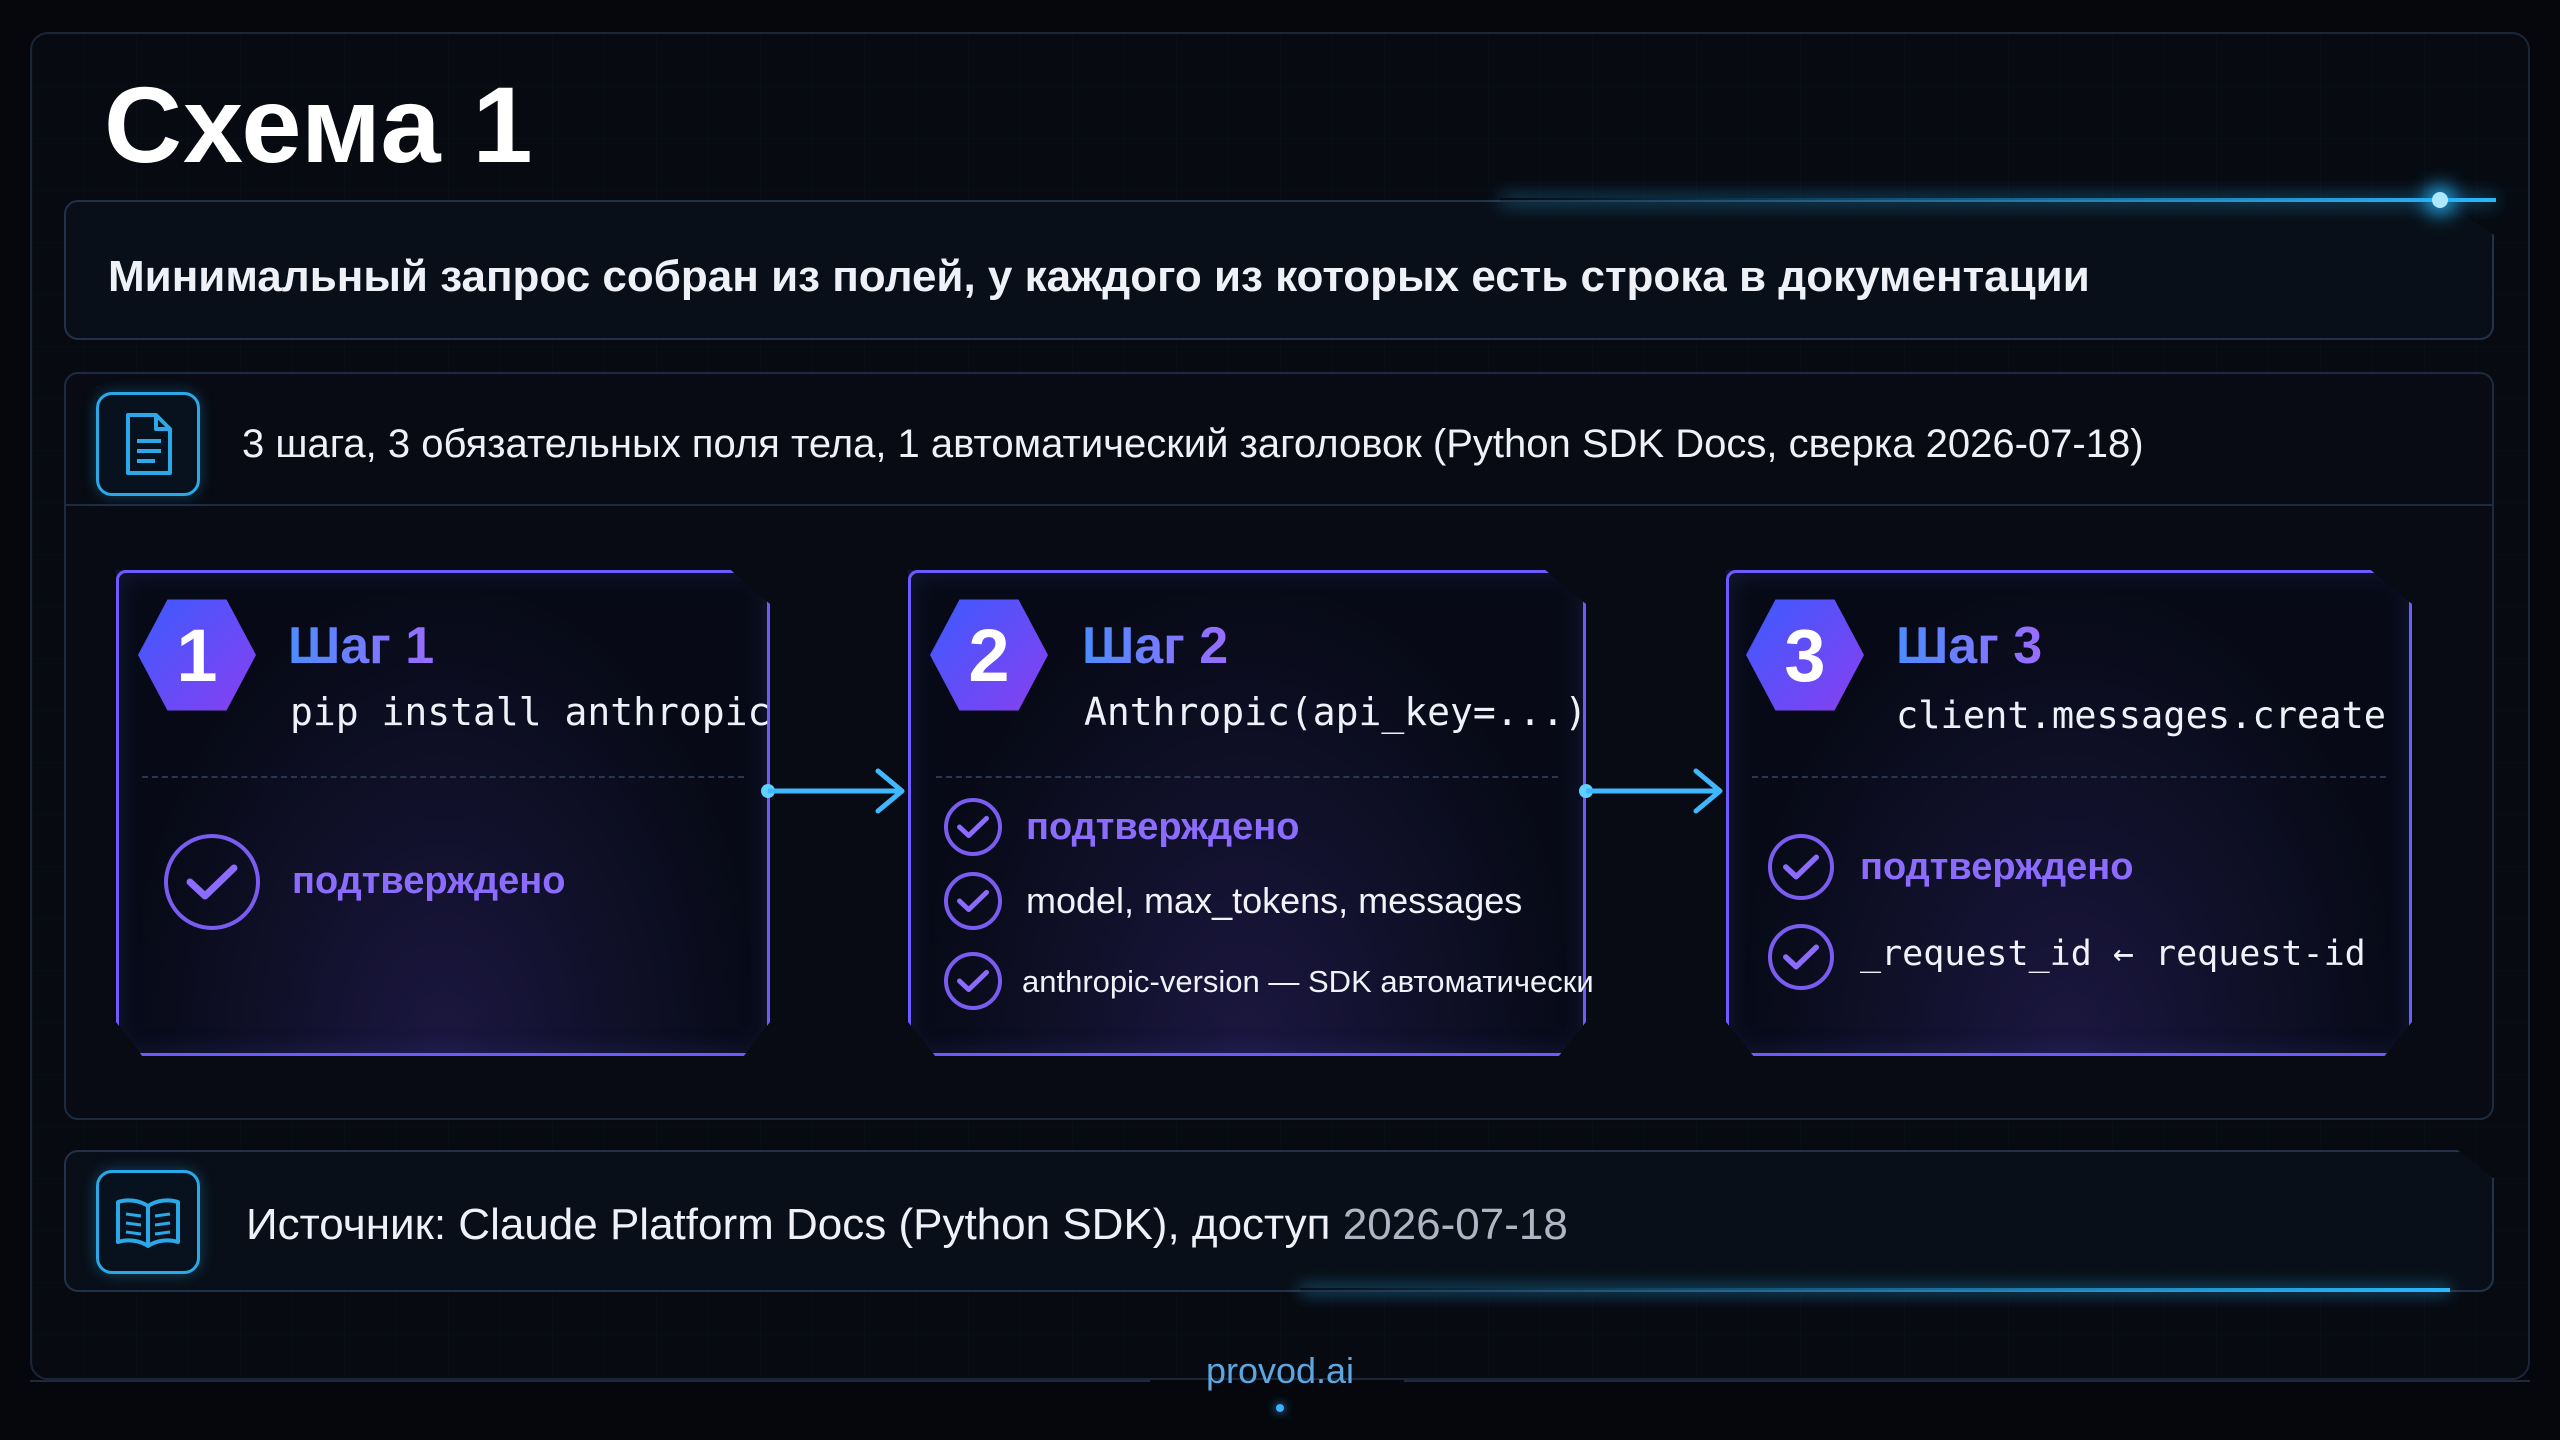 The image size is (2560, 1440). I want to click on check-label: model, max_tokens, messages, so click(1274, 900).